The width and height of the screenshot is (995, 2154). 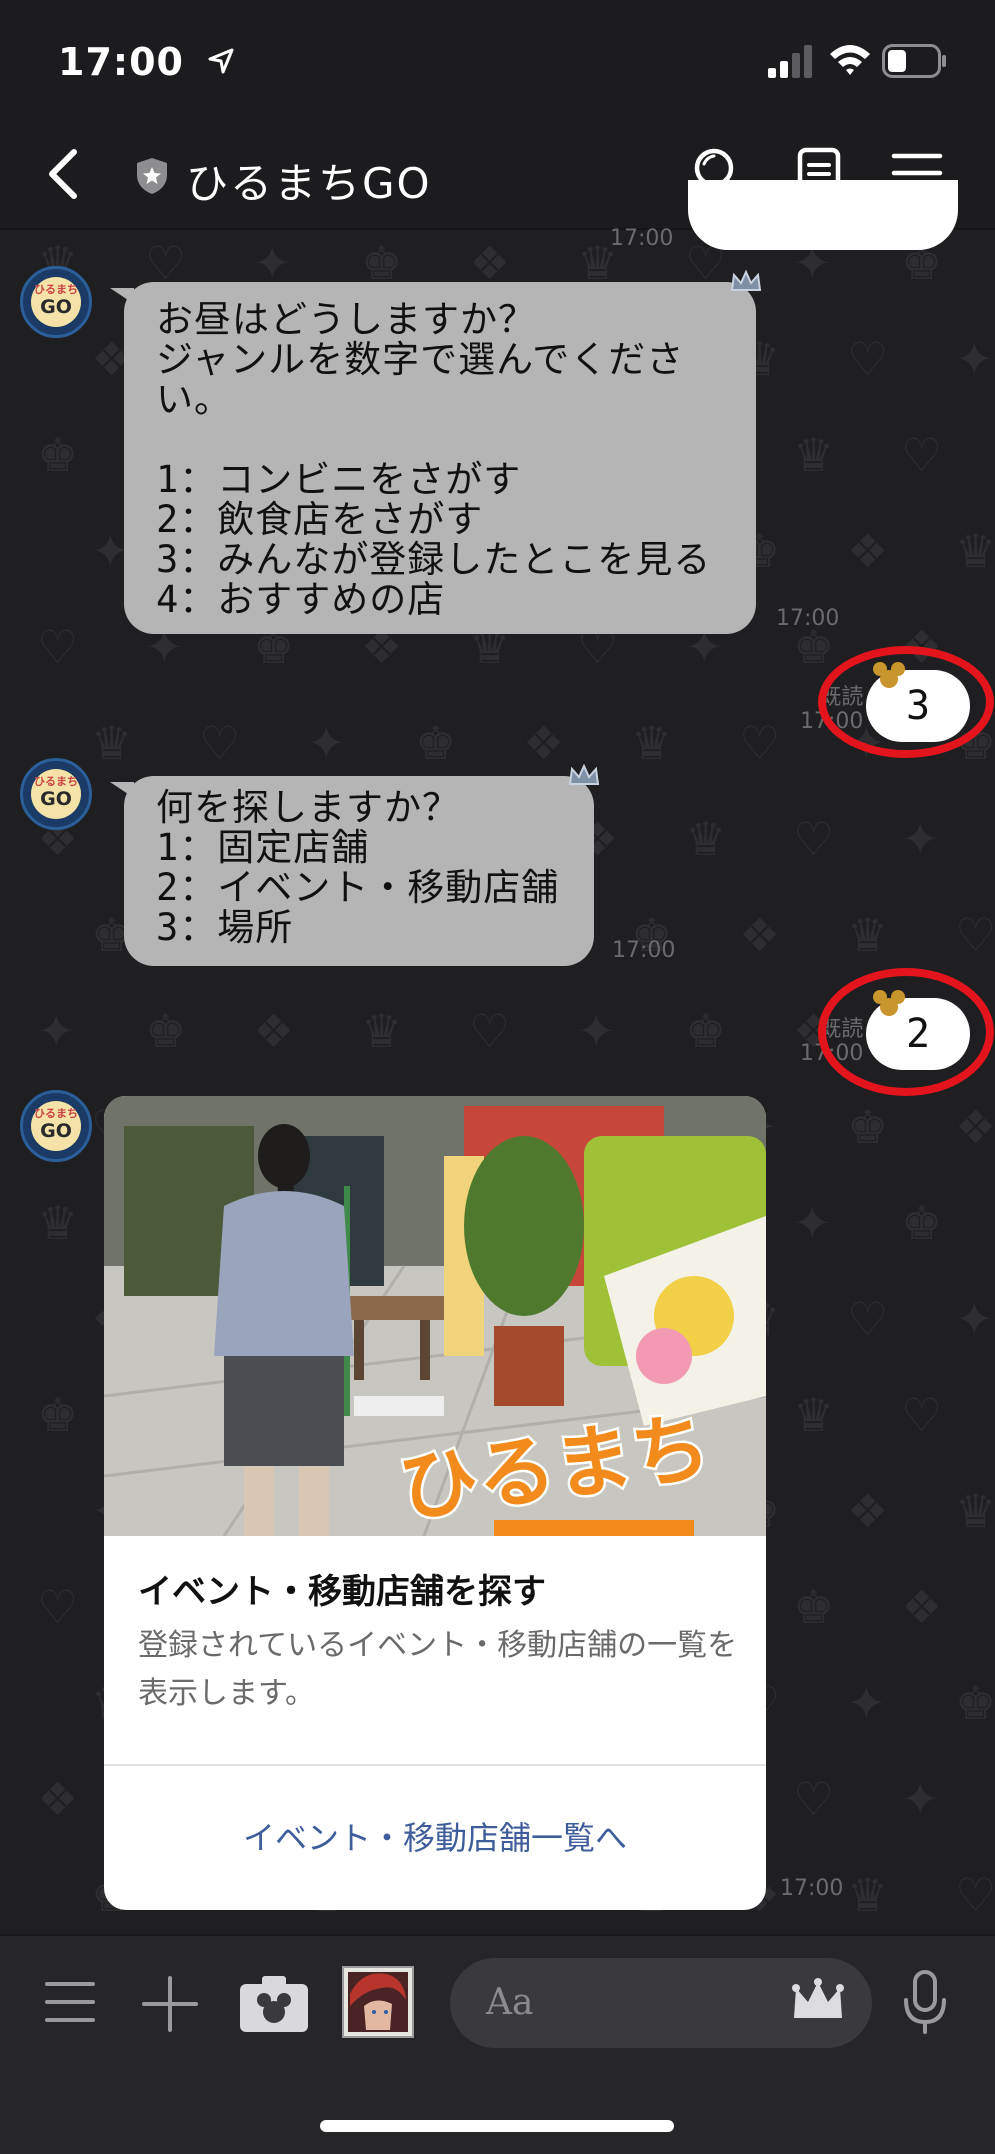 I want to click on message-line: 3：場所, so click(x=225, y=927).